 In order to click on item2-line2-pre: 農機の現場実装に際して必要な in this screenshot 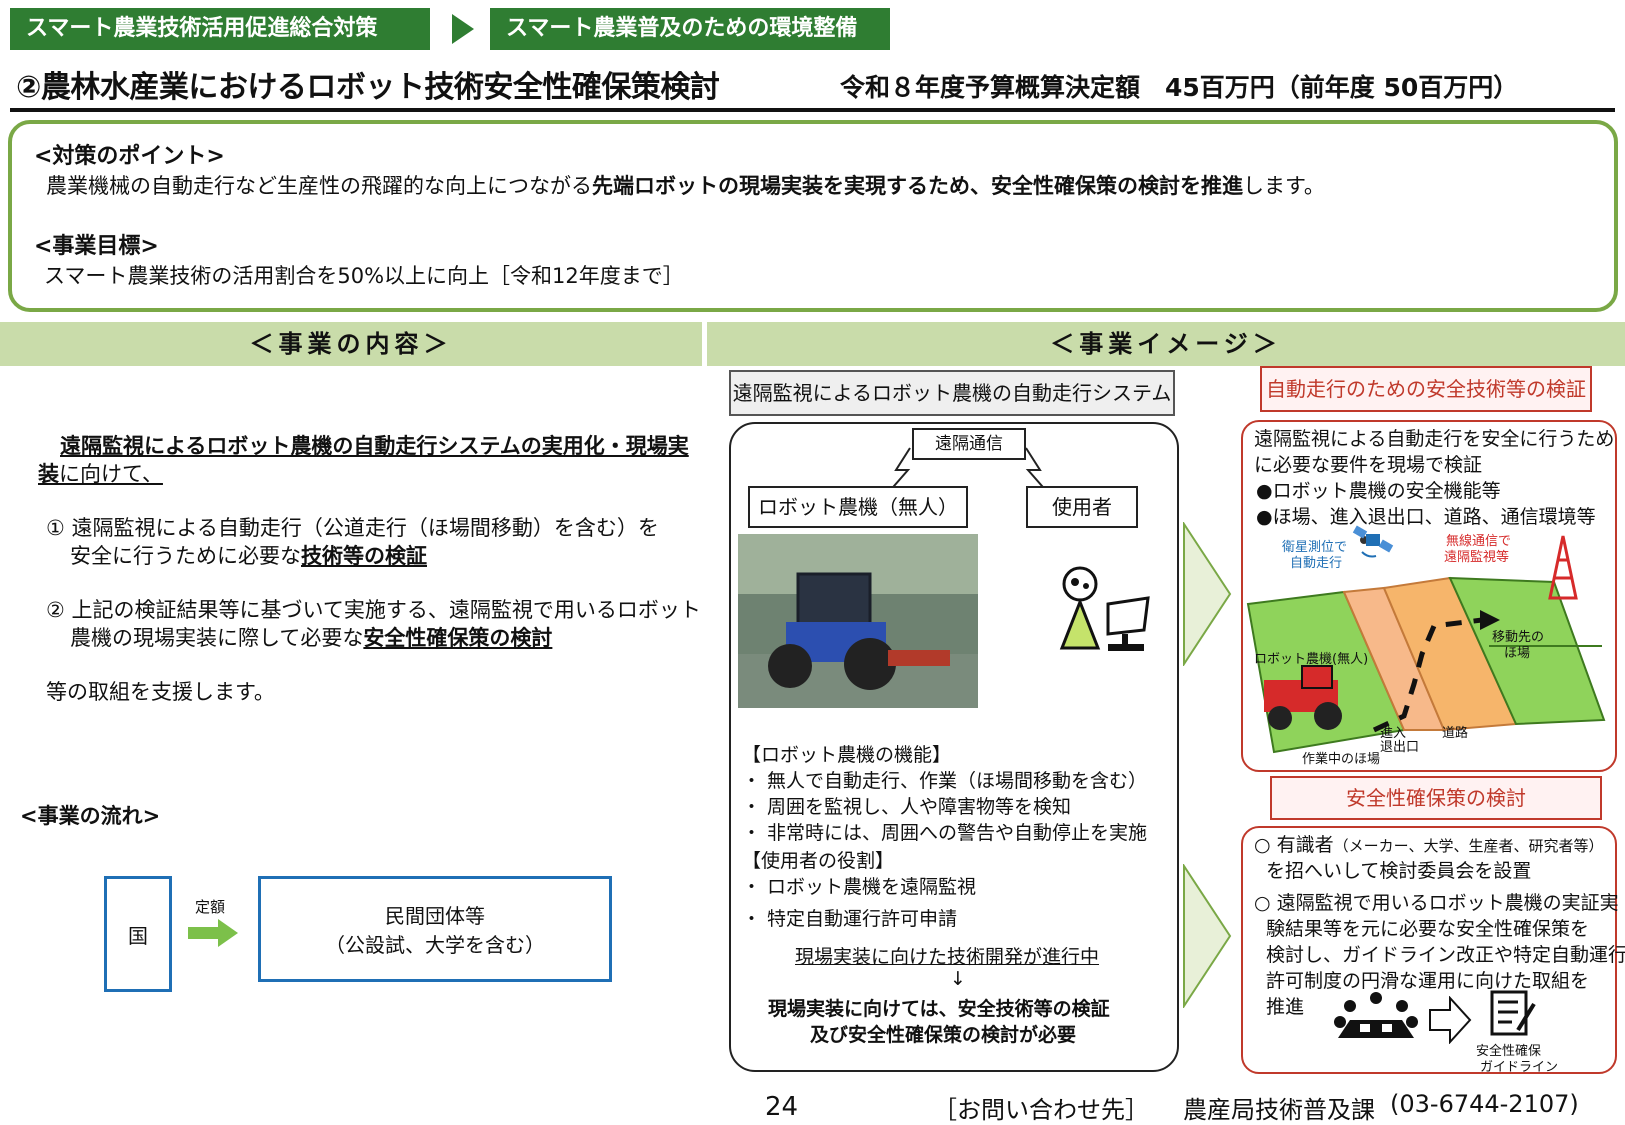, I will do `click(217, 638)`.